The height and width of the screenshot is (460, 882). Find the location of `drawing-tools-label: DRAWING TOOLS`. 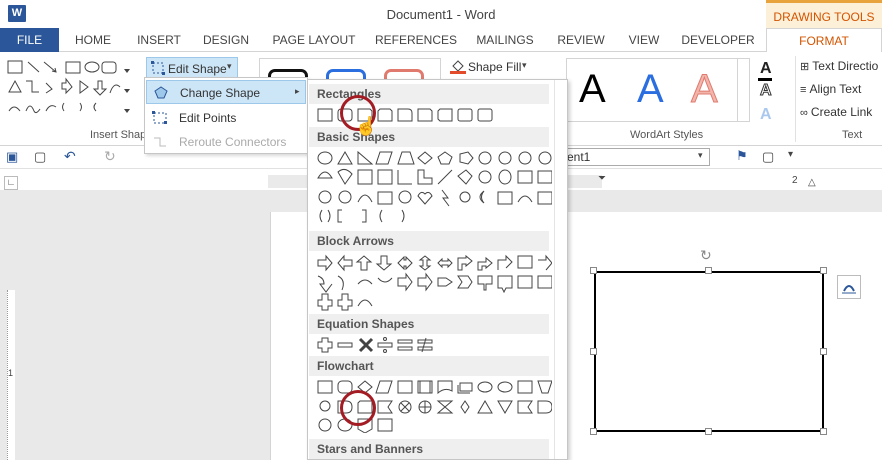

drawing-tools-label: DRAWING TOOLS is located at coordinates (824, 14).